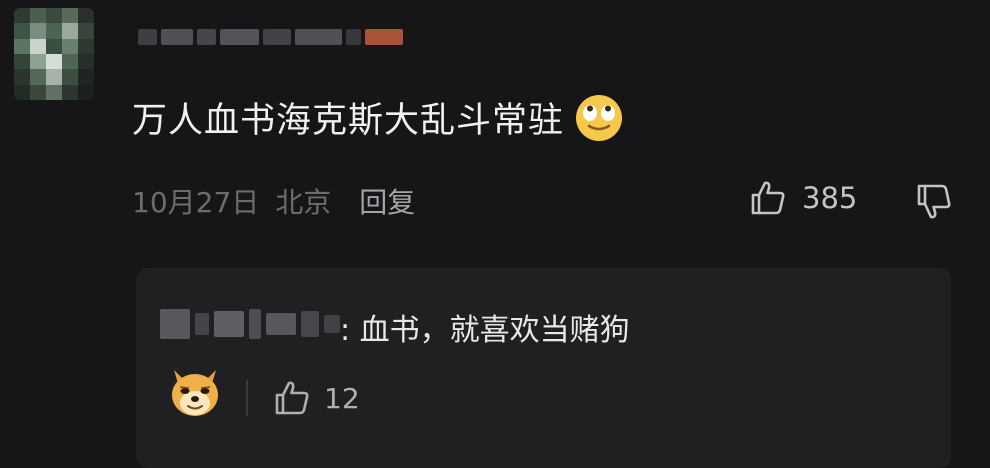 The height and width of the screenshot is (468, 990). I want to click on username-redacted, so click(271, 37).